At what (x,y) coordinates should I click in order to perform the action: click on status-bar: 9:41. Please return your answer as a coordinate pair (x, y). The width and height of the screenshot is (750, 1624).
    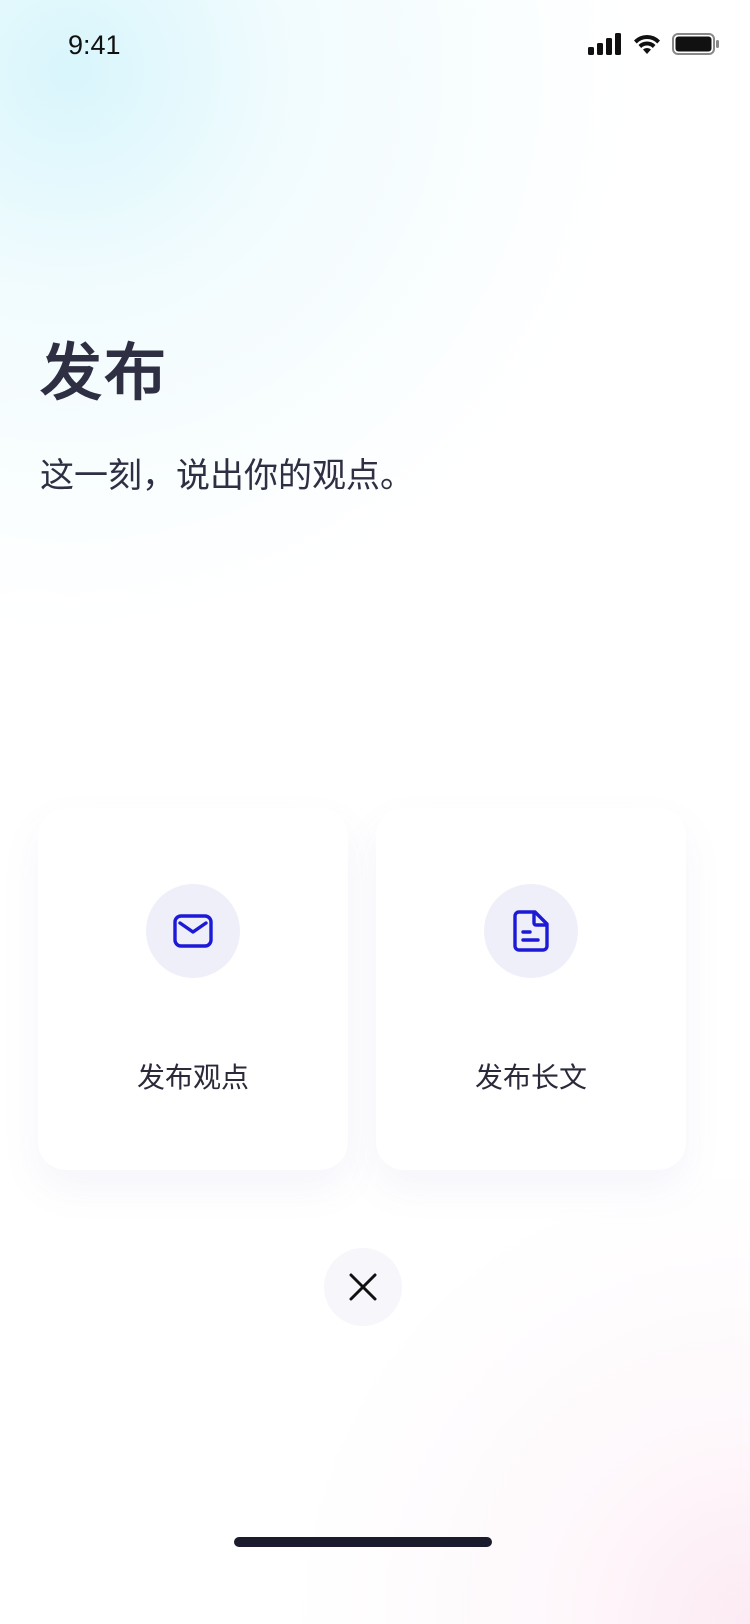
    Looking at the image, I should click on (375, 45).